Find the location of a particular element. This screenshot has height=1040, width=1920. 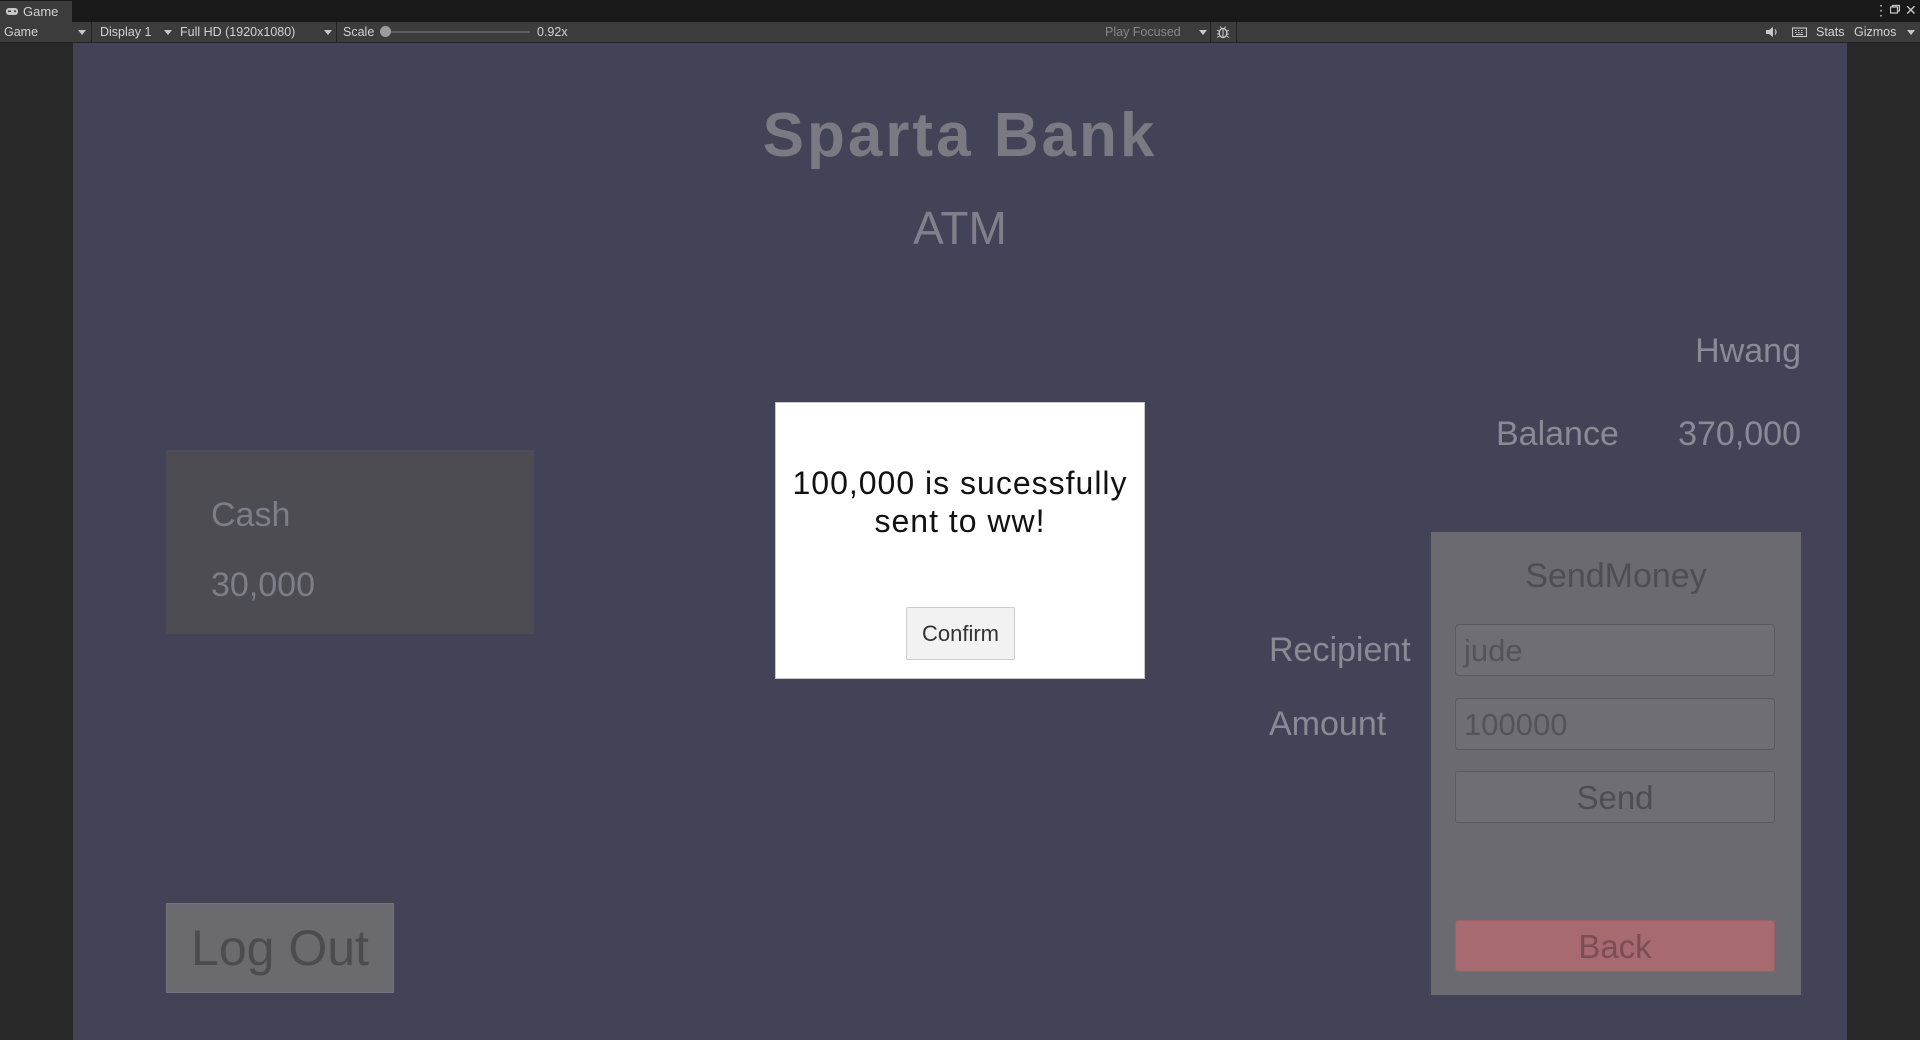

gizmos-button: Gizmos is located at coordinates (1875, 32).